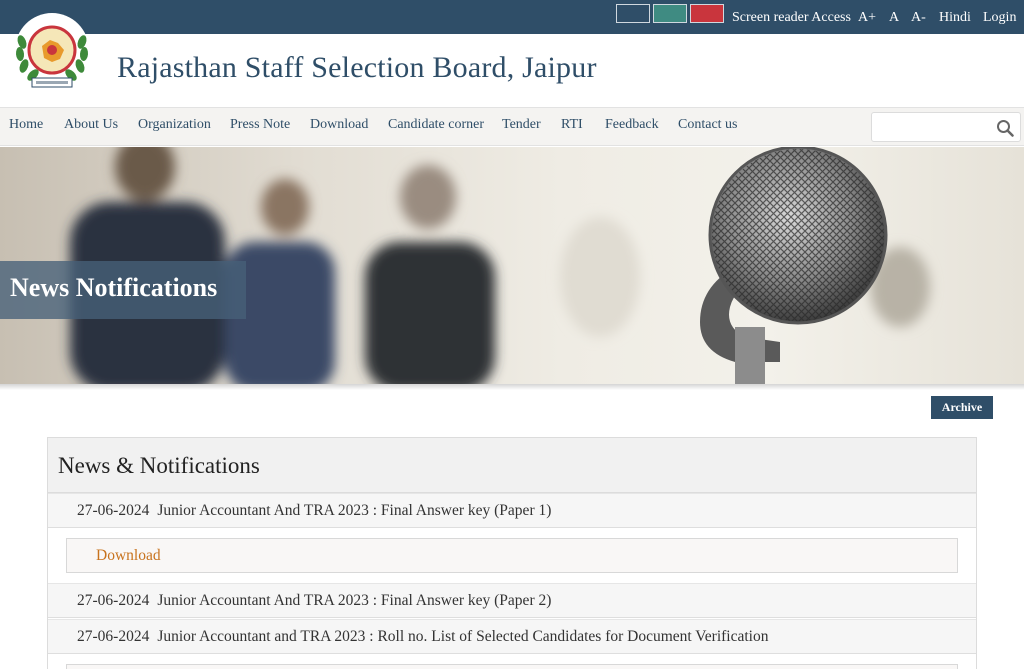  Describe the element at coordinates (572, 125) in the screenshot. I see `nav-item-rti: RTI` at that location.